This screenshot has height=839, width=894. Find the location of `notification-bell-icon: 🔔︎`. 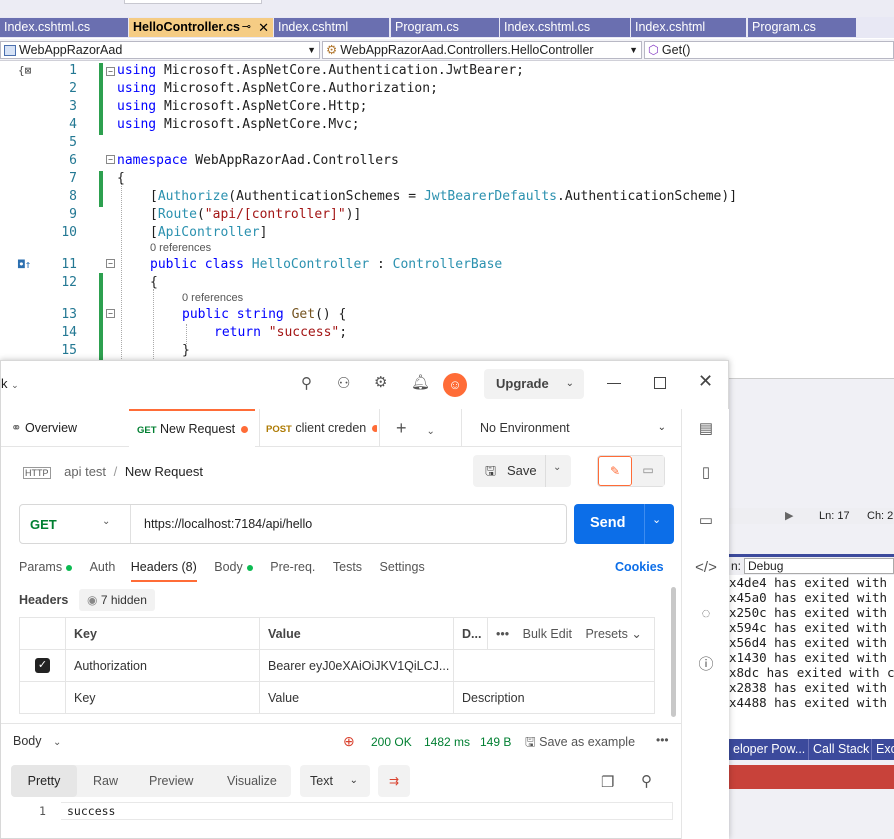

notification-bell-icon: 🔔︎ is located at coordinates (420, 382).